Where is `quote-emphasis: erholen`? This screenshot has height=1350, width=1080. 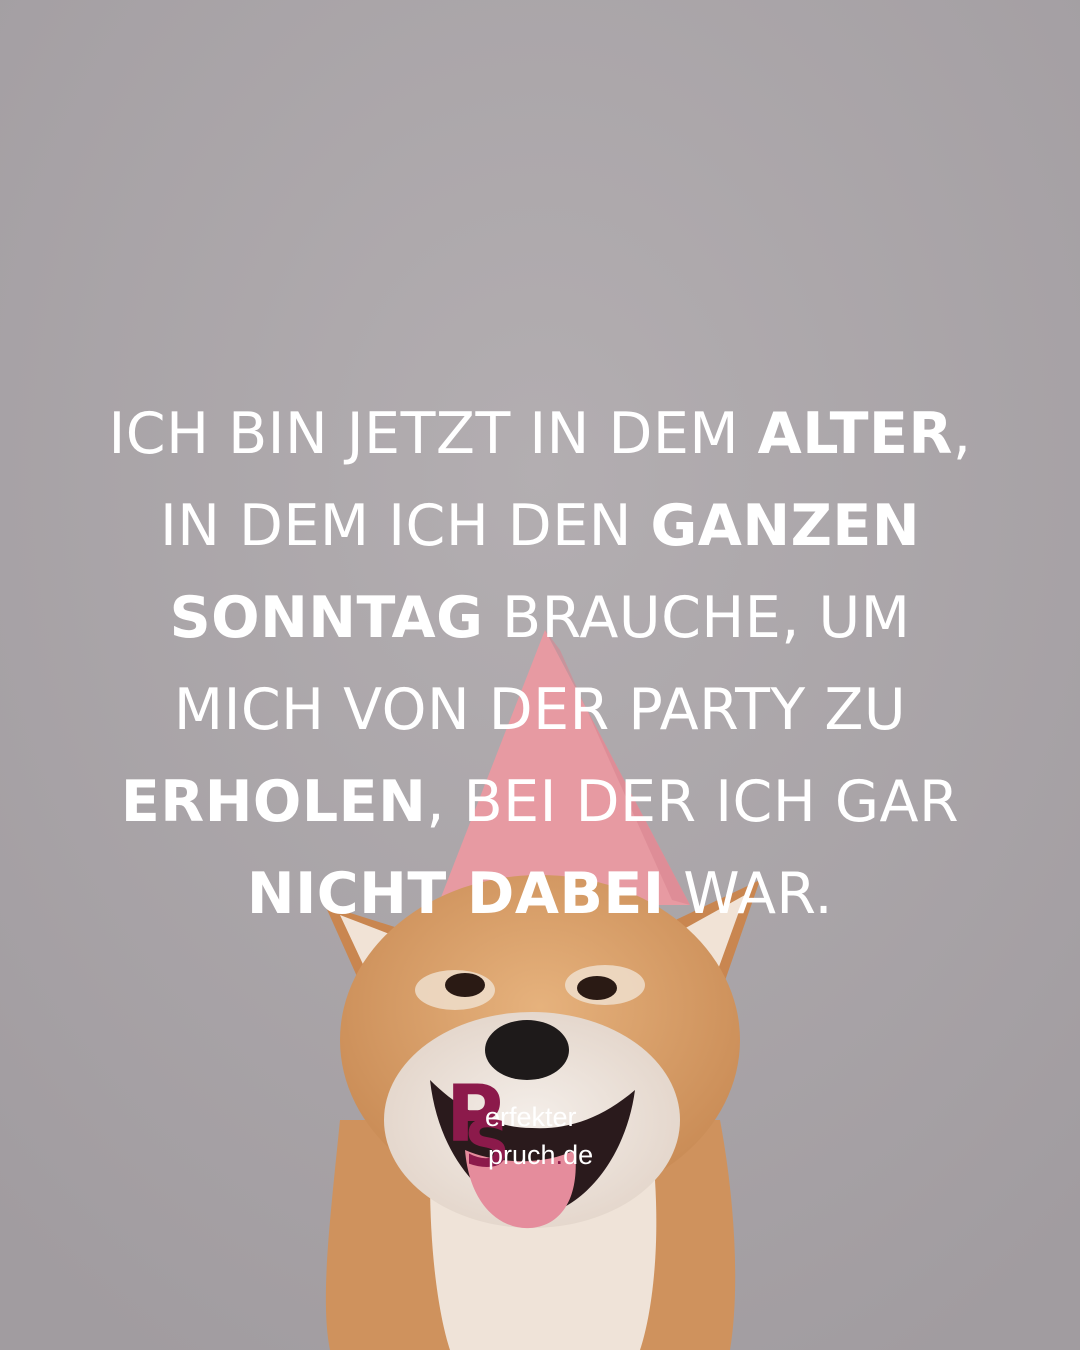
quote-emphasis: erholen is located at coordinates (273, 802).